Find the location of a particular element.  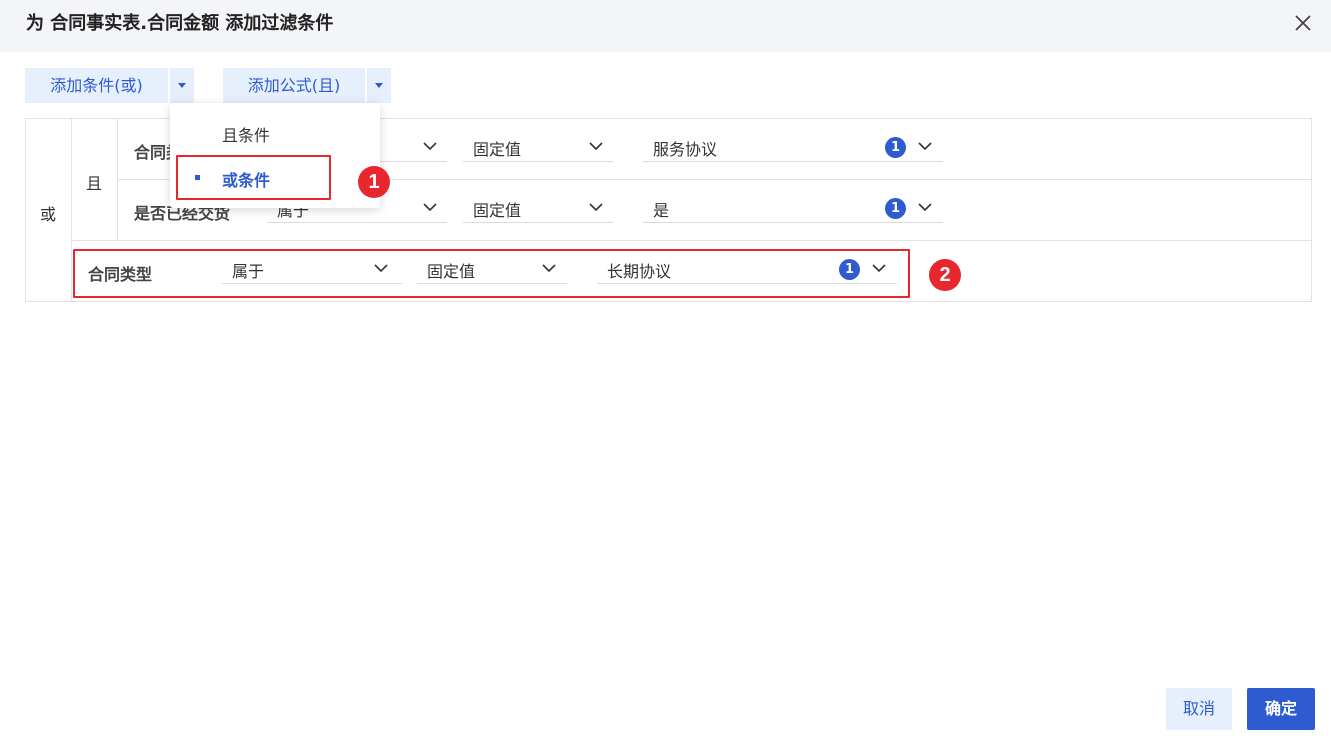

row-divider is located at coordinates (691, 240).